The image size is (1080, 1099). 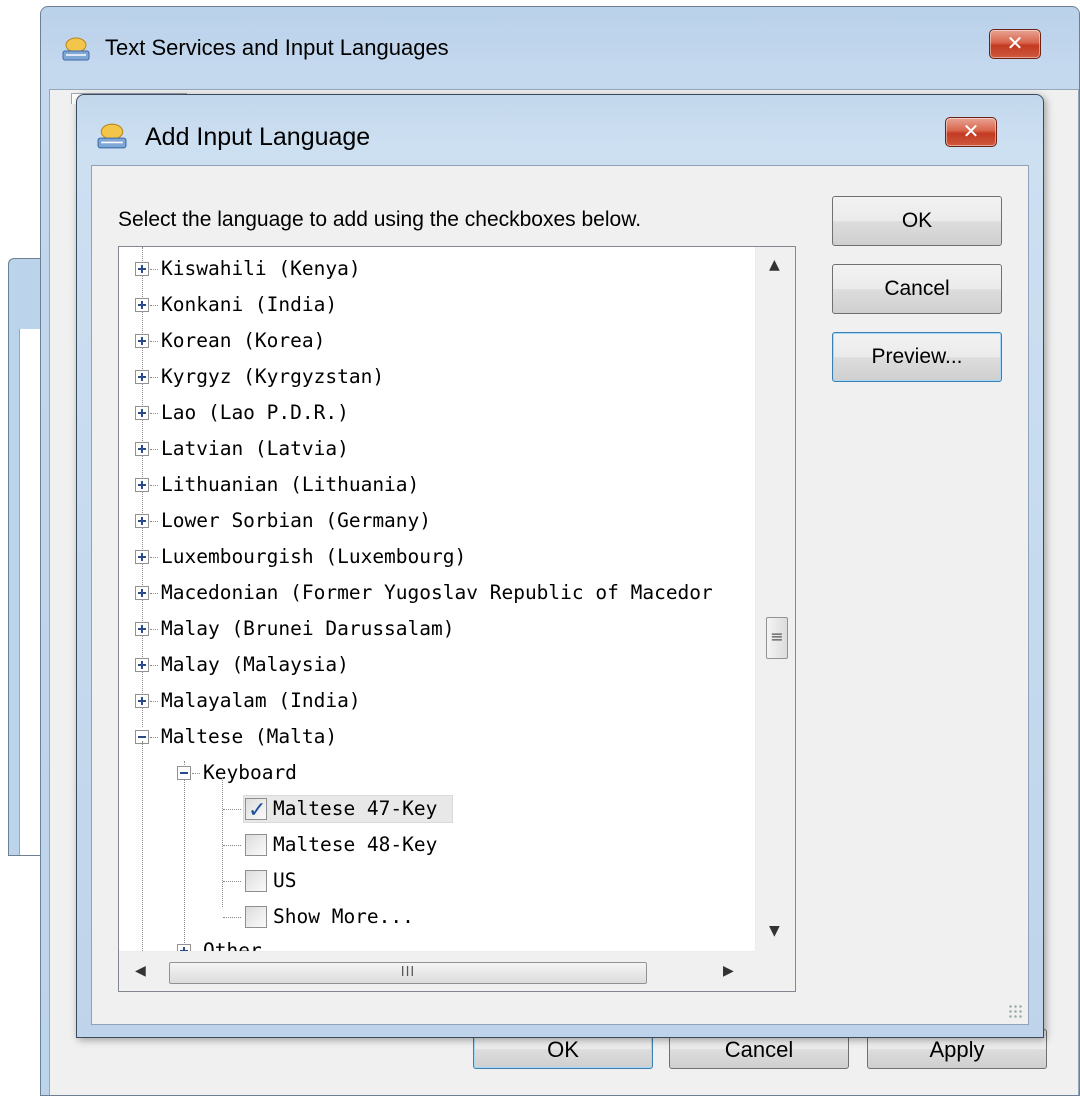 What do you see at coordinates (255, 448) in the screenshot?
I see `tree-item-label: Latvian (Latvia)` at bounding box center [255, 448].